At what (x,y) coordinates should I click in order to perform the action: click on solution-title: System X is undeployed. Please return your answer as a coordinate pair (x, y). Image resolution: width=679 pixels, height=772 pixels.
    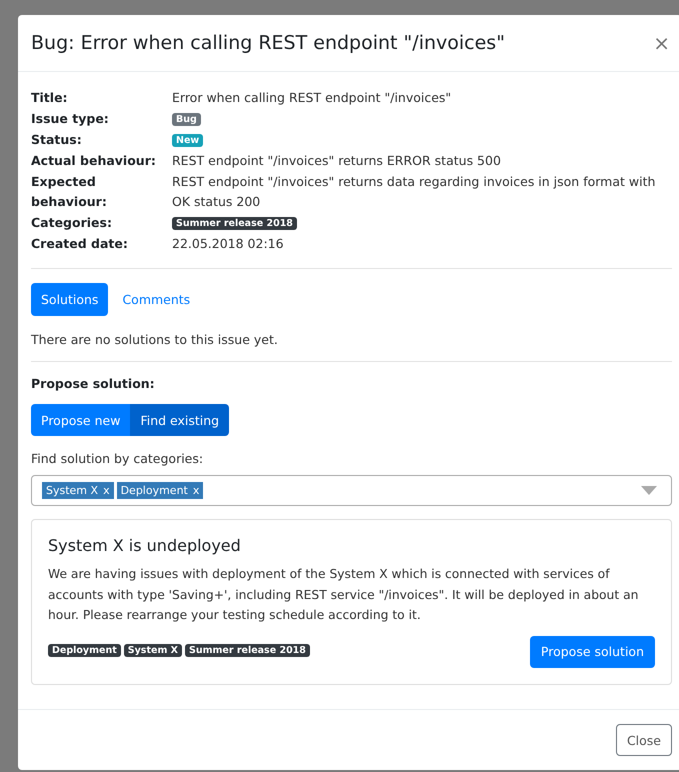
    Looking at the image, I should click on (145, 545).